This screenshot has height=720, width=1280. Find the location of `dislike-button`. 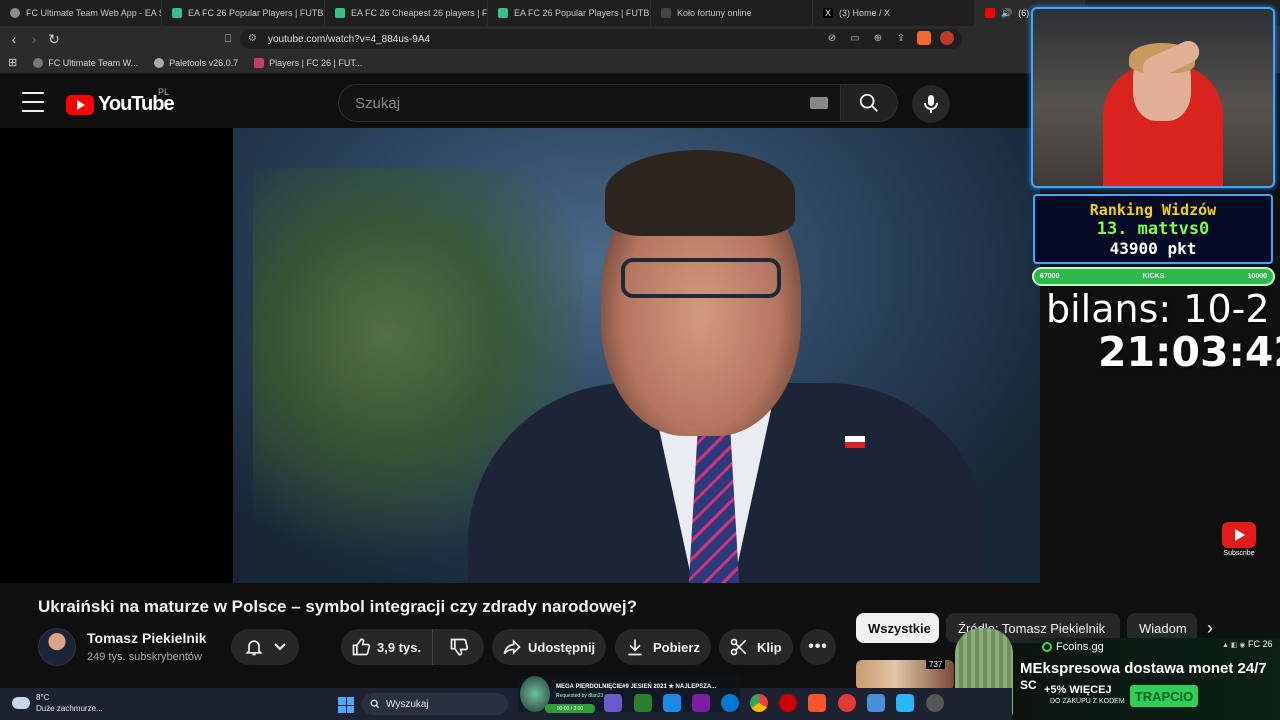

dislike-button is located at coordinates (458, 647).